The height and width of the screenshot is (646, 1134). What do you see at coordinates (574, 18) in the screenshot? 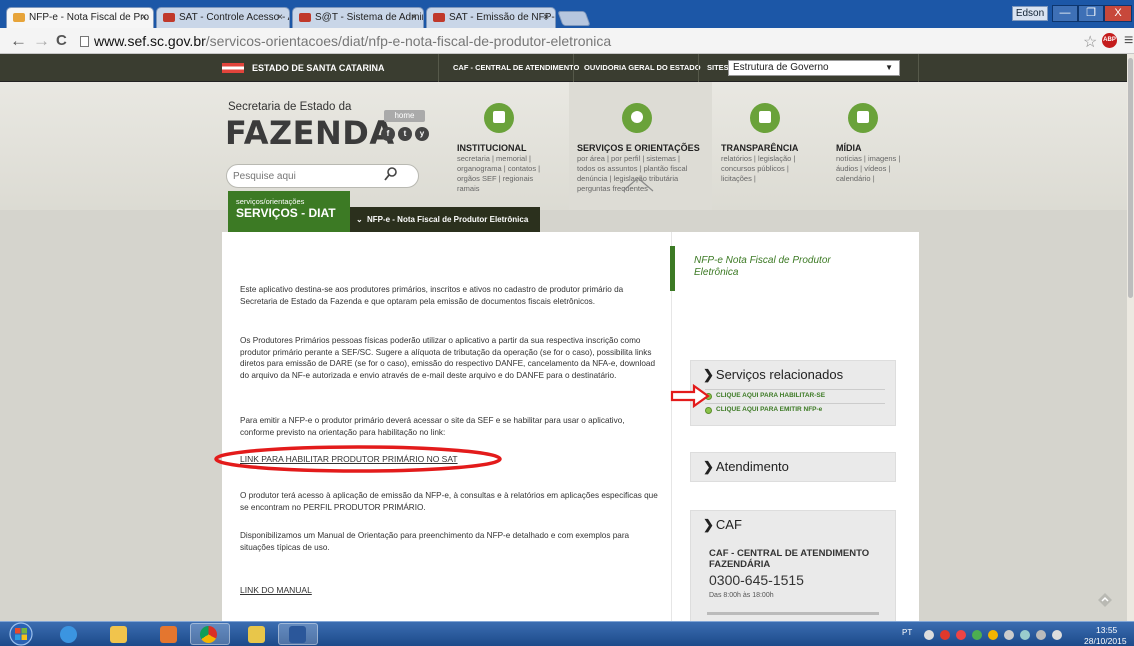
I see `new-tab-button` at bounding box center [574, 18].